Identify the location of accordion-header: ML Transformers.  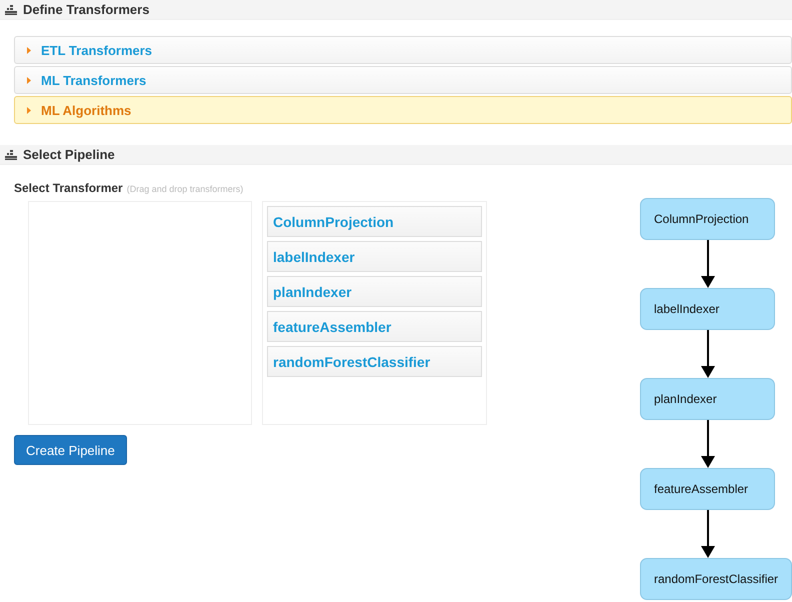
(403, 80).